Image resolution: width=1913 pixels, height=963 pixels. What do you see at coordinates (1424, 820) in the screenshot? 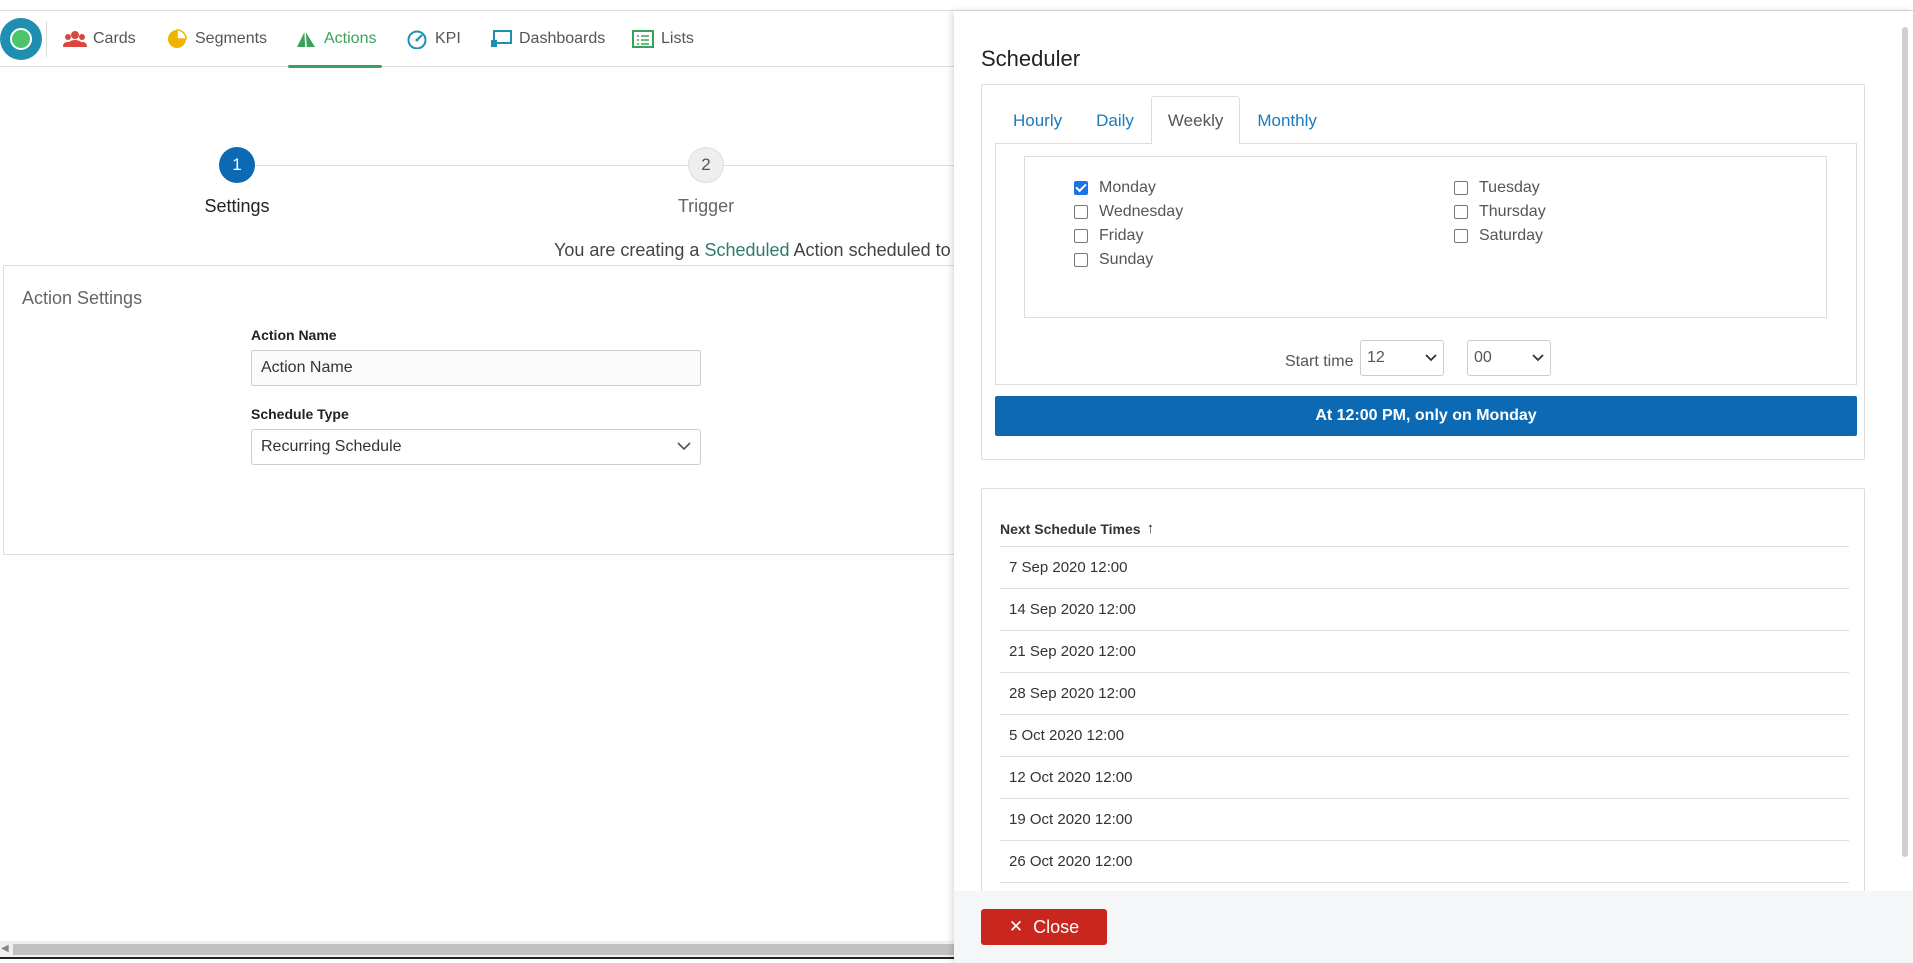
I see `table-row: 19 Oct 2020 12:00` at bounding box center [1424, 820].